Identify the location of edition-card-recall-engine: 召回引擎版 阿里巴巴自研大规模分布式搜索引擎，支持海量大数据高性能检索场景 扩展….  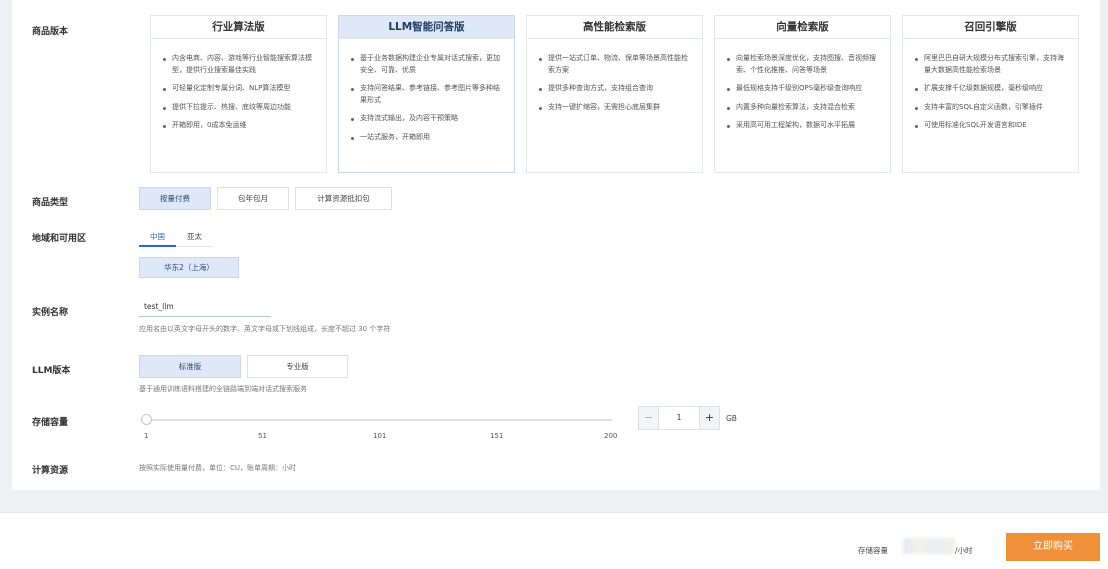
(990, 94).